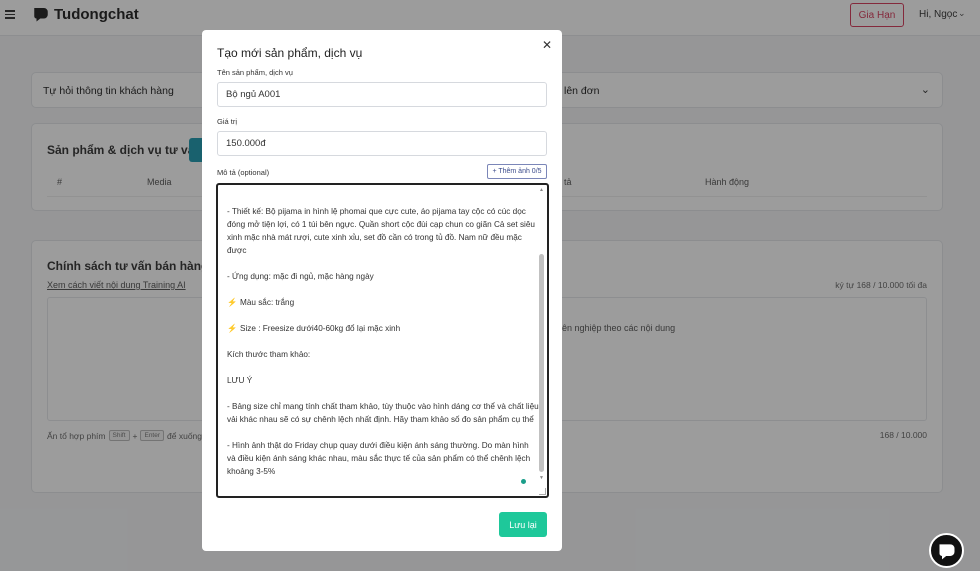  What do you see at coordinates (300, 276) in the screenshot?
I see `desc-line: - Ứng dụng: mặc đi ngủ, mặc hàng ngày` at bounding box center [300, 276].